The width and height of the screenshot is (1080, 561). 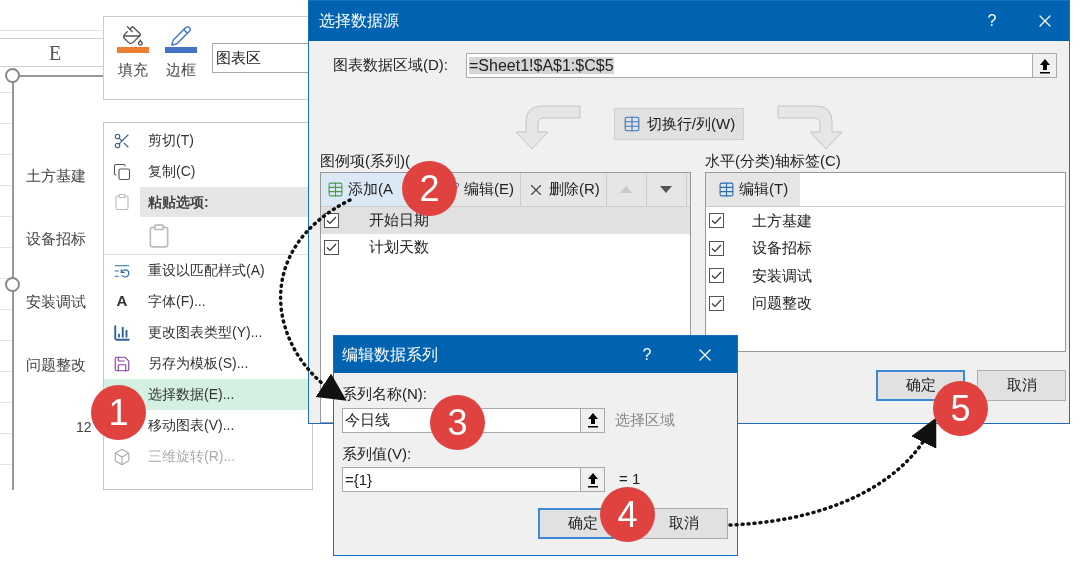 I want to click on triangle-down-icon, so click(x=666, y=189).